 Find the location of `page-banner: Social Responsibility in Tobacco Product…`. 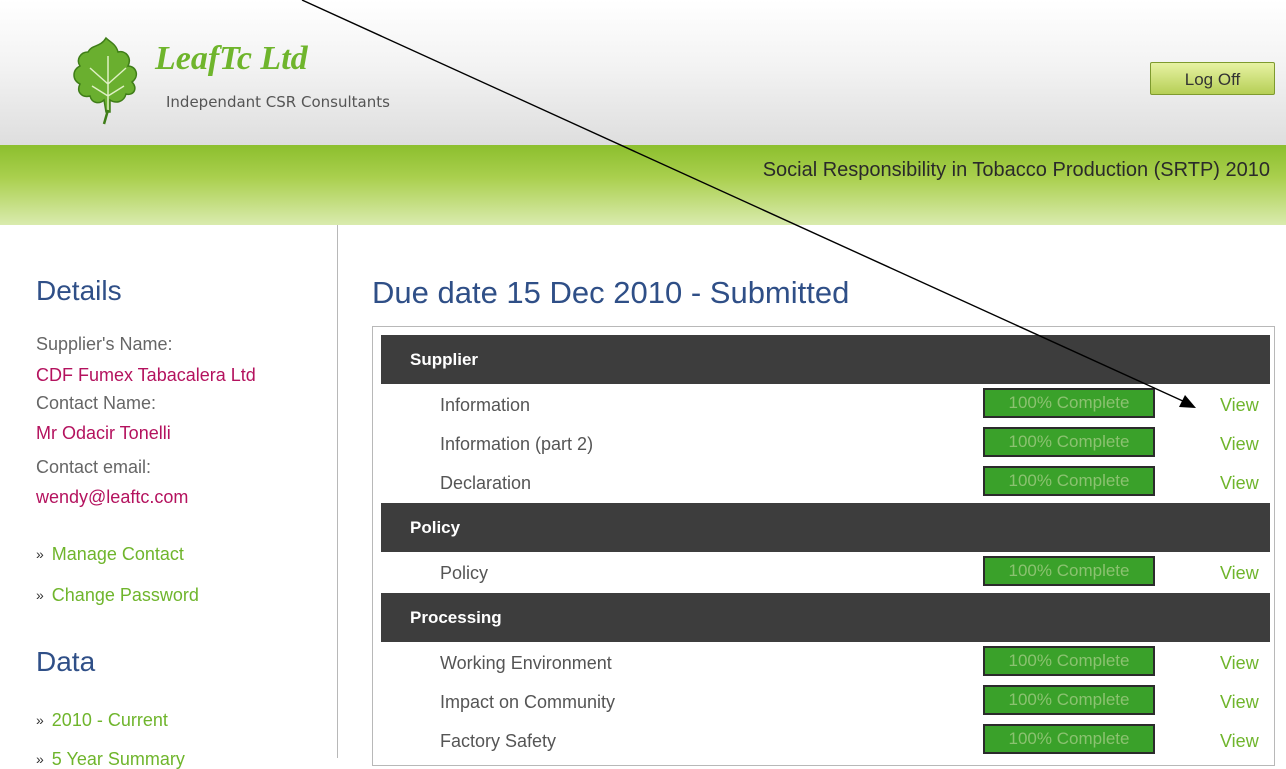

page-banner: Social Responsibility in Tobacco Product… is located at coordinates (643, 185).